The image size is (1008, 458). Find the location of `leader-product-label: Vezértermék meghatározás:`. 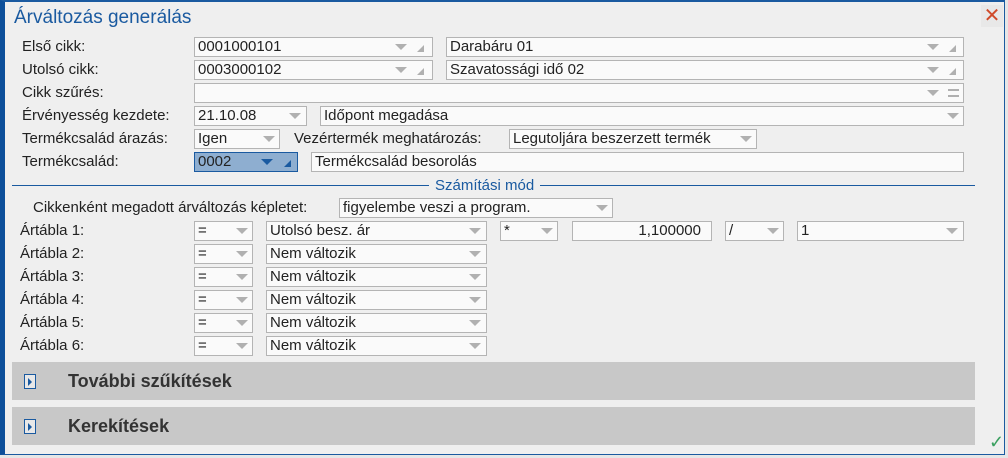

leader-product-label: Vezértermék meghatározás: is located at coordinates (388, 138).